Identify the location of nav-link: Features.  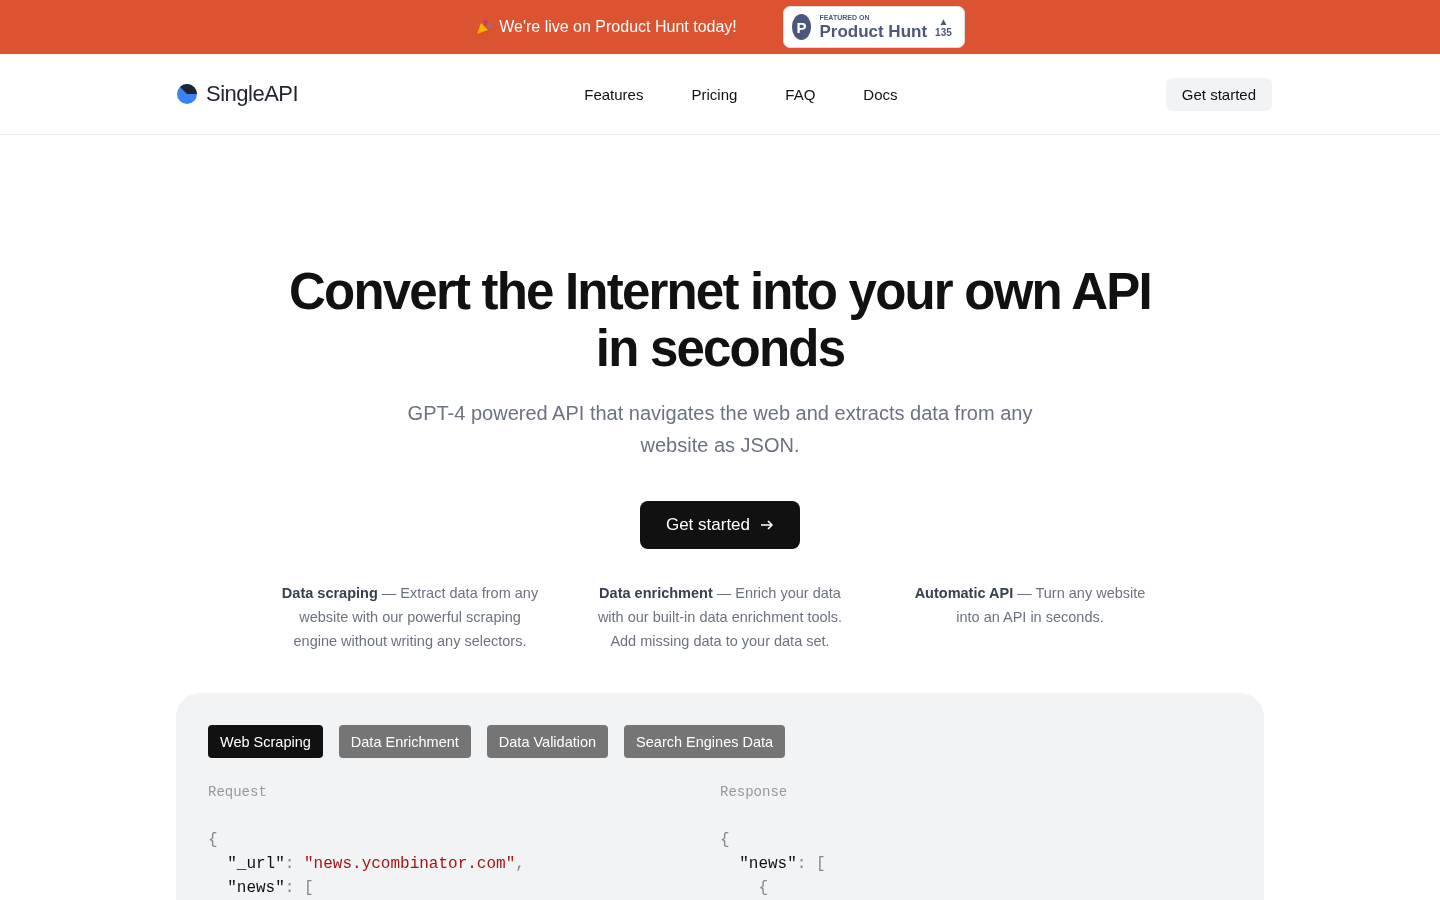
(614, 94).